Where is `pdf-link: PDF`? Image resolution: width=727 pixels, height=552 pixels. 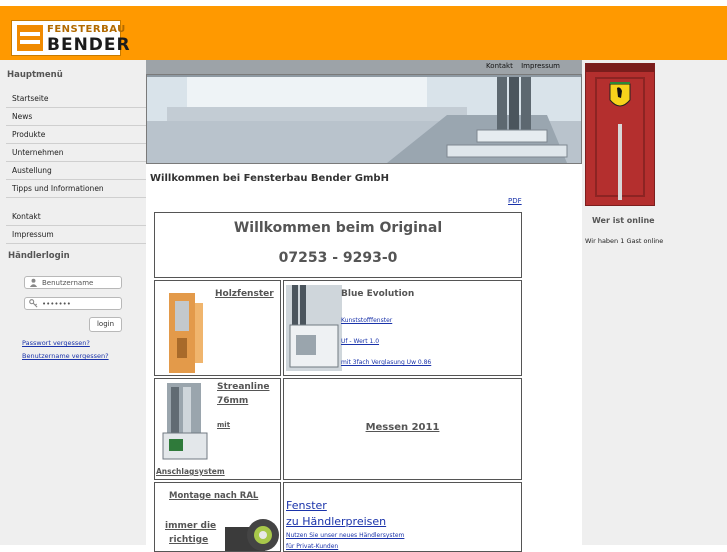
pdf-link: PDF is located at coordinates (515, 201).